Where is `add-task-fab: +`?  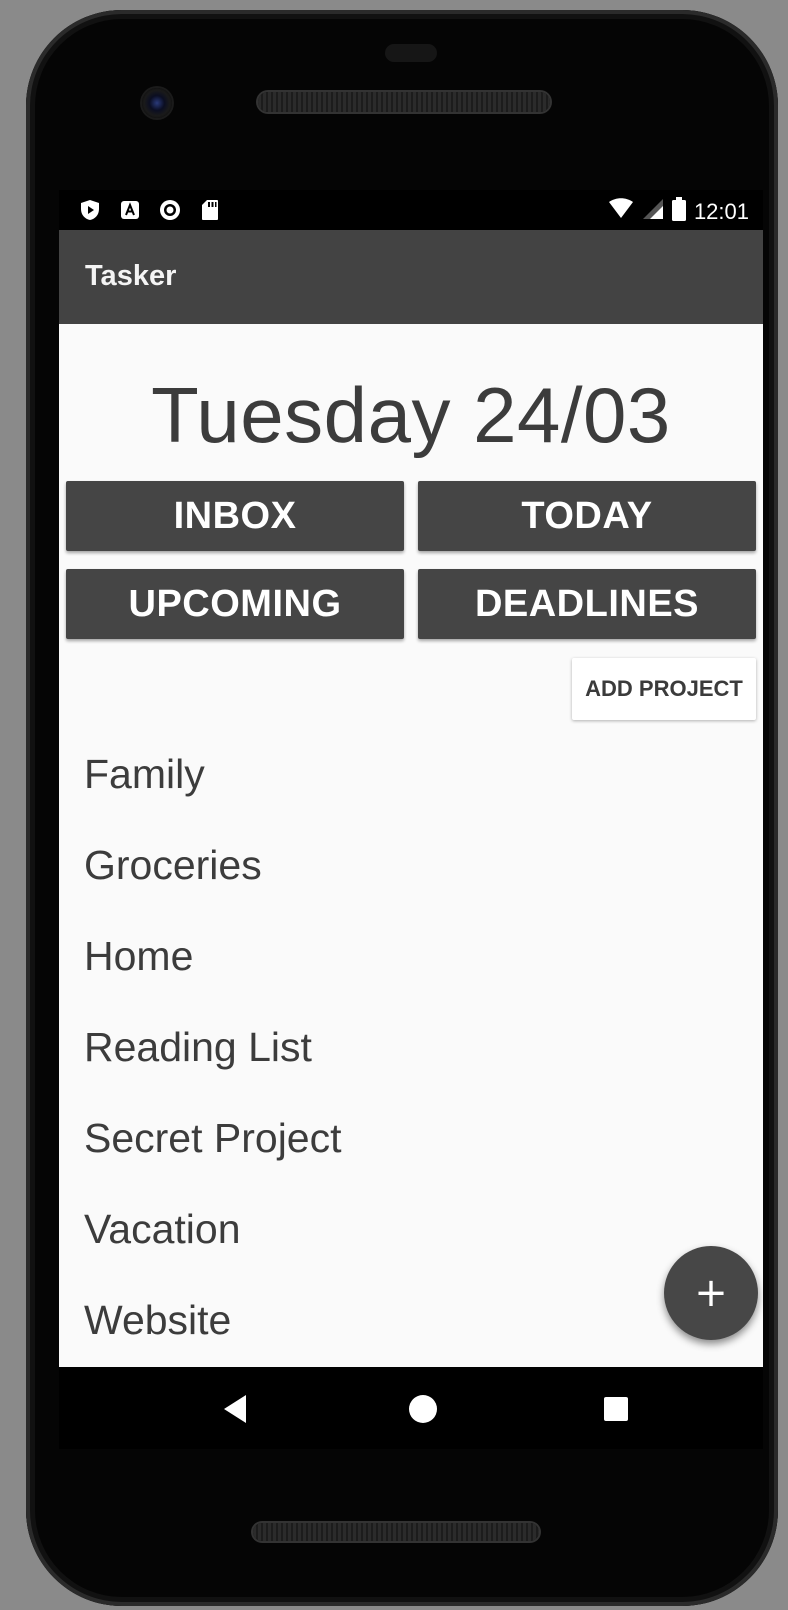
add-task-fab: + is located at coordinates (711, 1293).